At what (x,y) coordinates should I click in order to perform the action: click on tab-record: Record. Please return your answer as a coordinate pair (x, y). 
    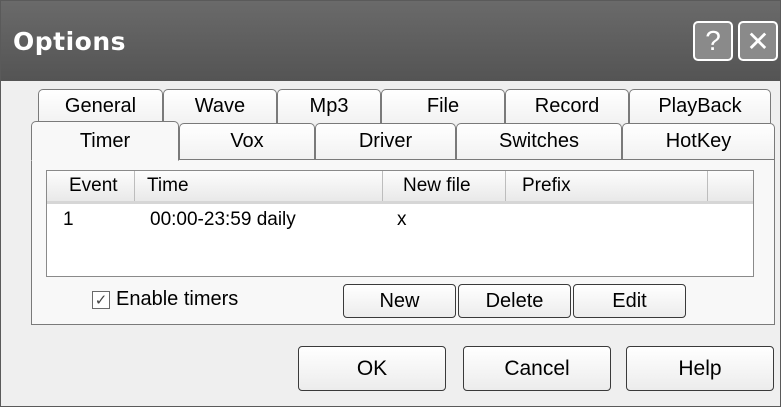
    Looking at the image, I should click on (567, 106).